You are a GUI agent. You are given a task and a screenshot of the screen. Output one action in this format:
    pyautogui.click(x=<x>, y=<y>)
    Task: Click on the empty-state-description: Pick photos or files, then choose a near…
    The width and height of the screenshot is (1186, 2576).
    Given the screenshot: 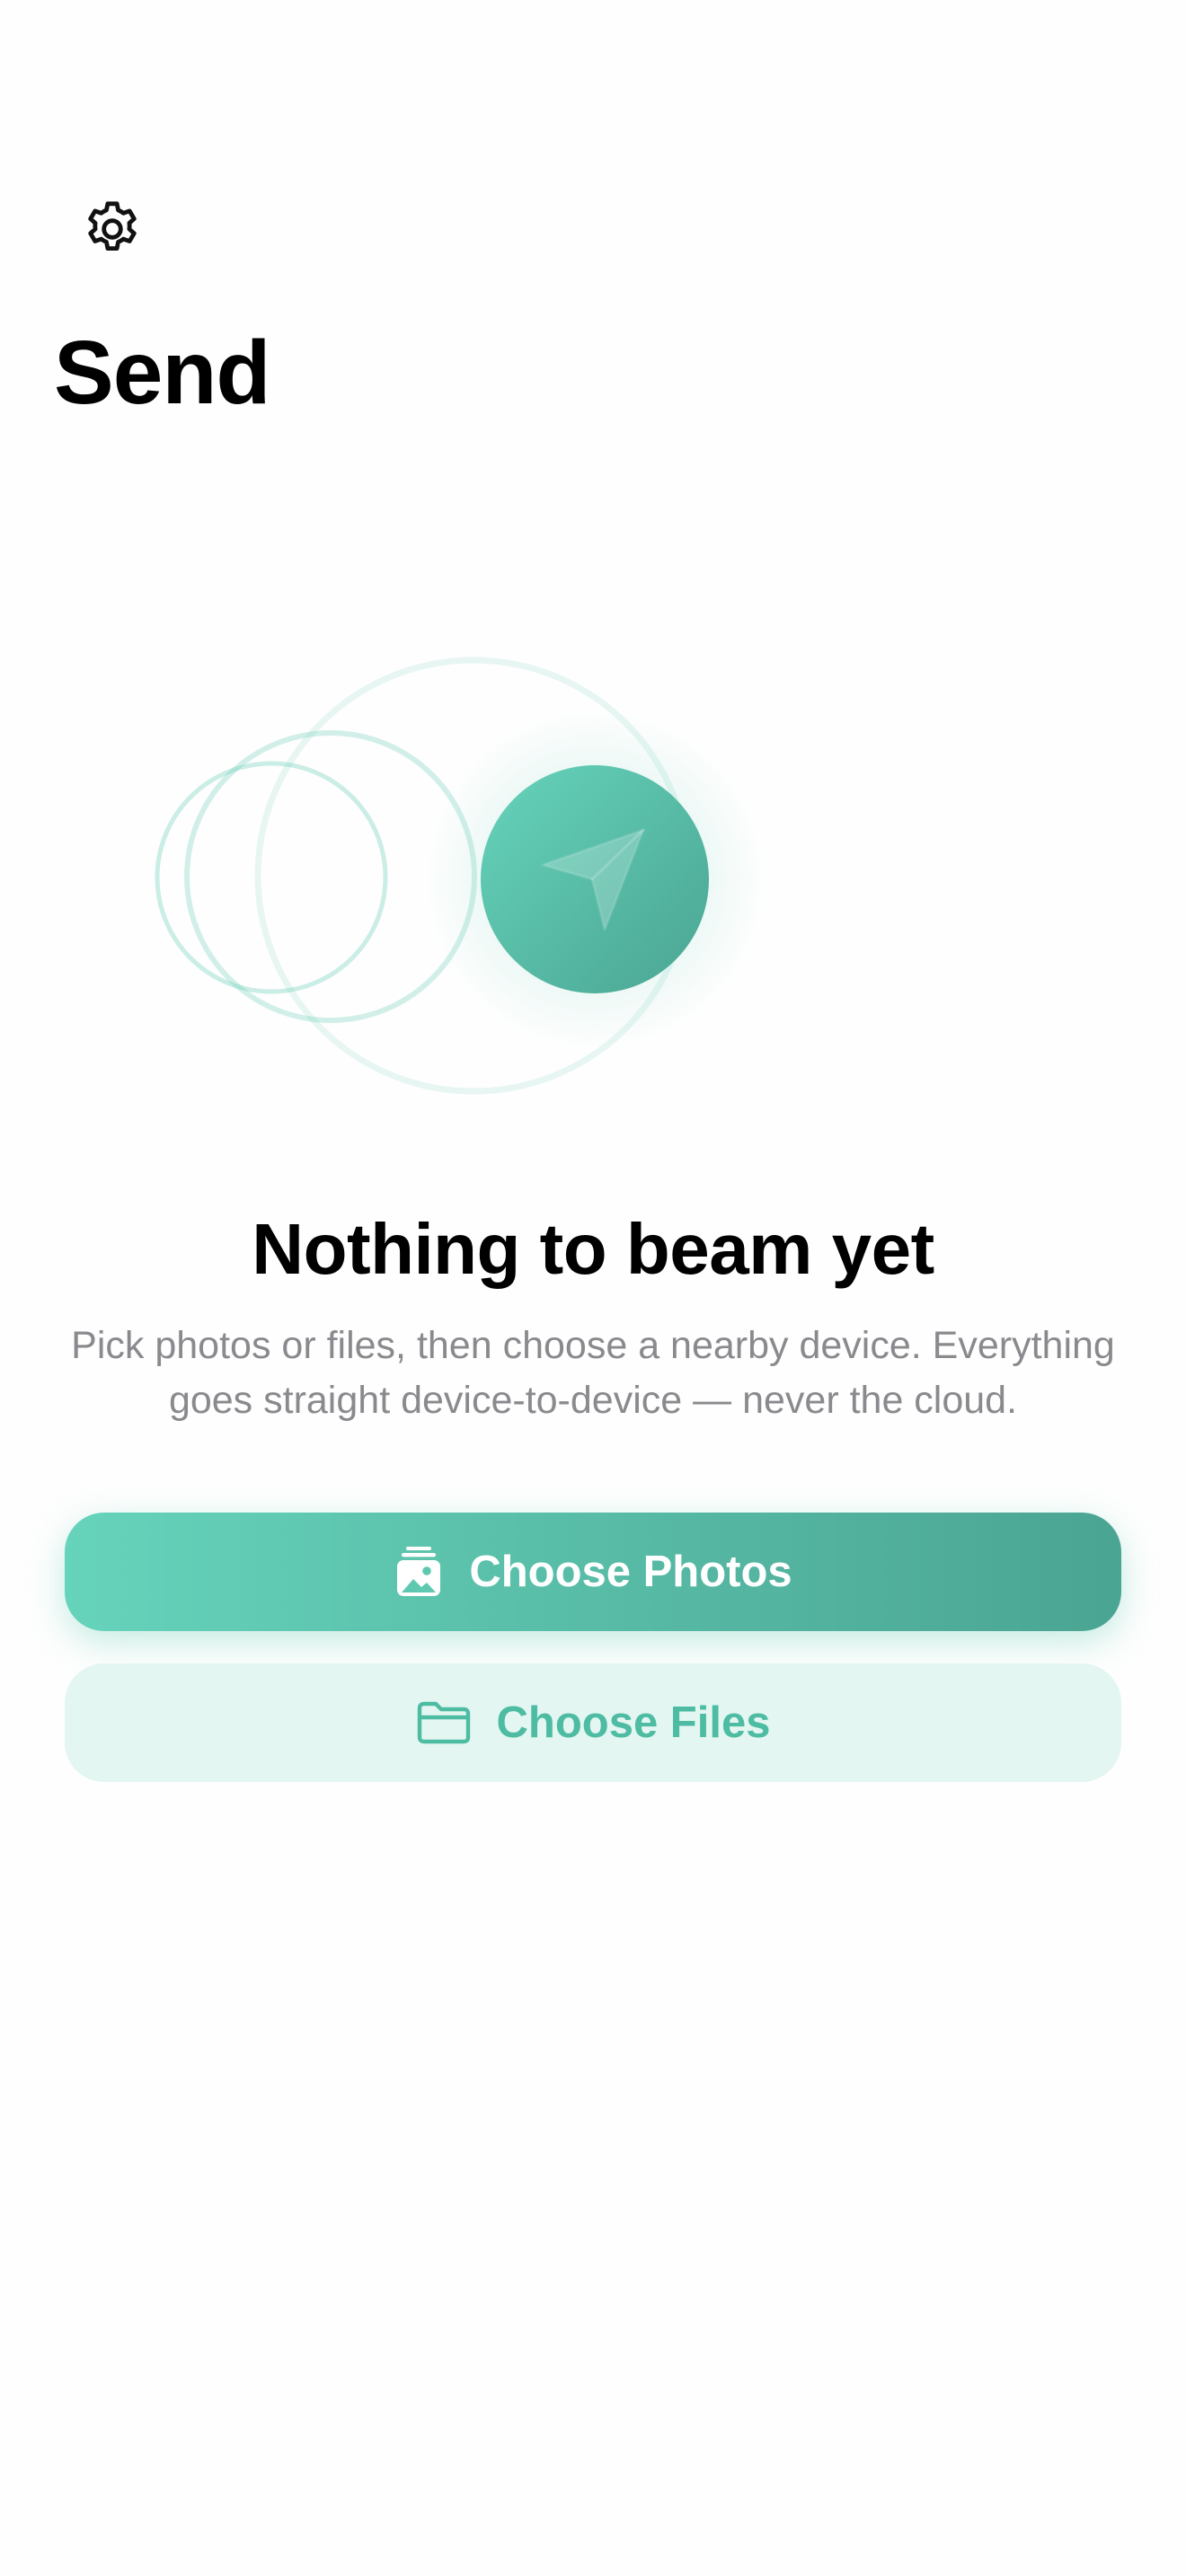 What is the action you would take?
    pyautogui.click(x=593, y=1373)
    